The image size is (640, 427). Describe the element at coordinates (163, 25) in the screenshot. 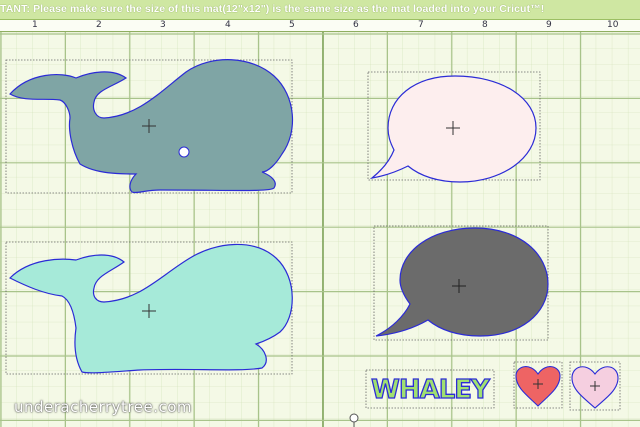

I see `ruler-label-3: 3` at that location.